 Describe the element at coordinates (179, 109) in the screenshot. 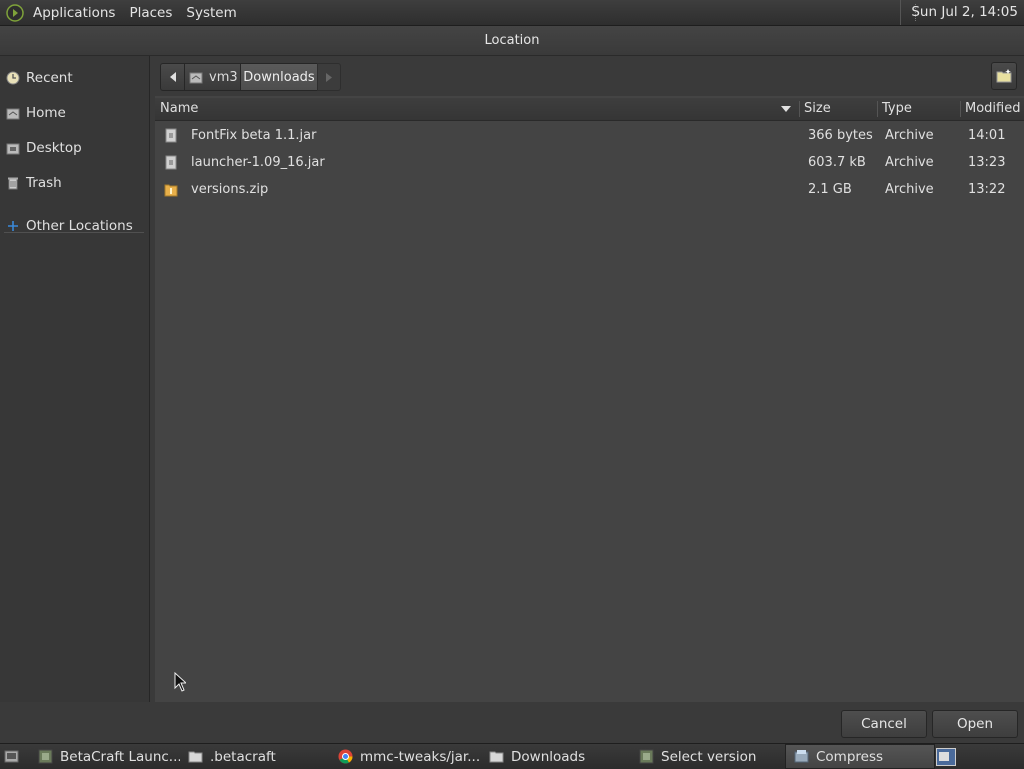

I see `column-header-name: Name` at that location.